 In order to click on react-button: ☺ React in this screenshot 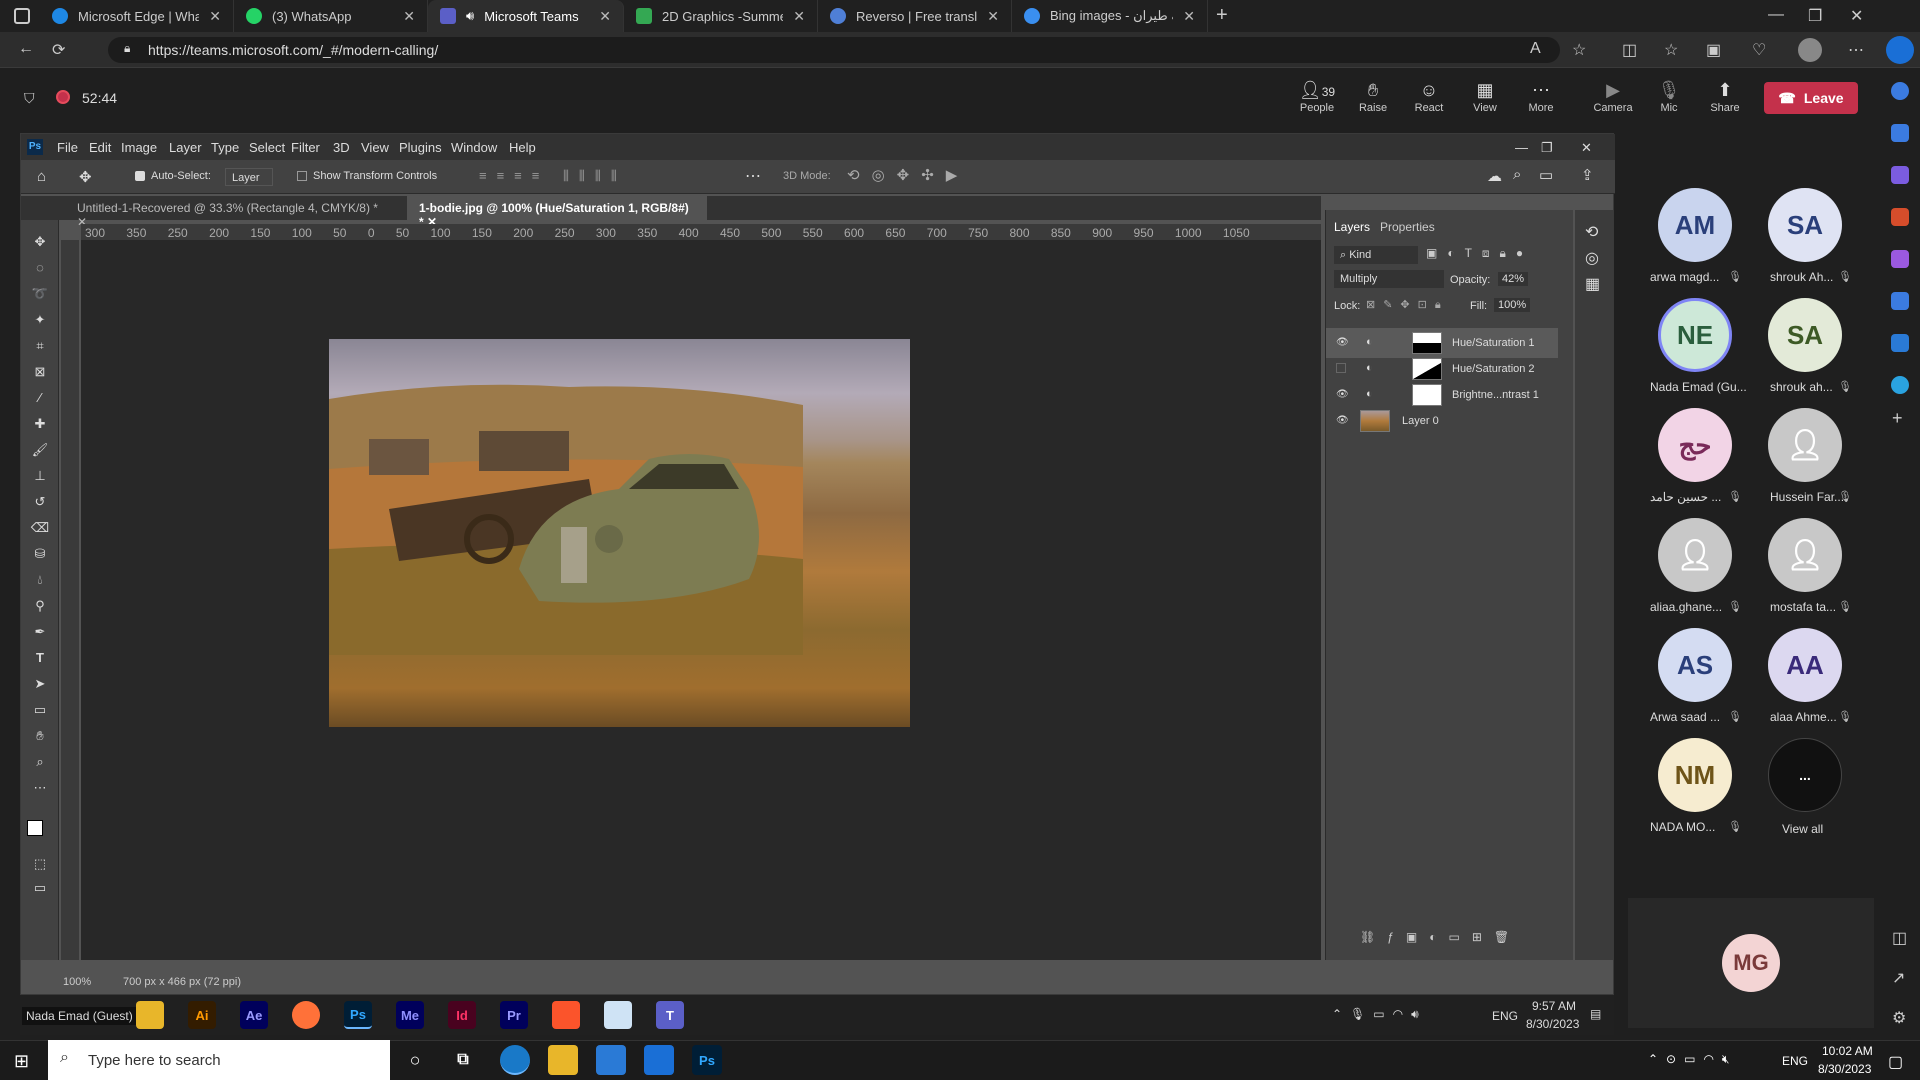, I will do `click(1429, 97)`.